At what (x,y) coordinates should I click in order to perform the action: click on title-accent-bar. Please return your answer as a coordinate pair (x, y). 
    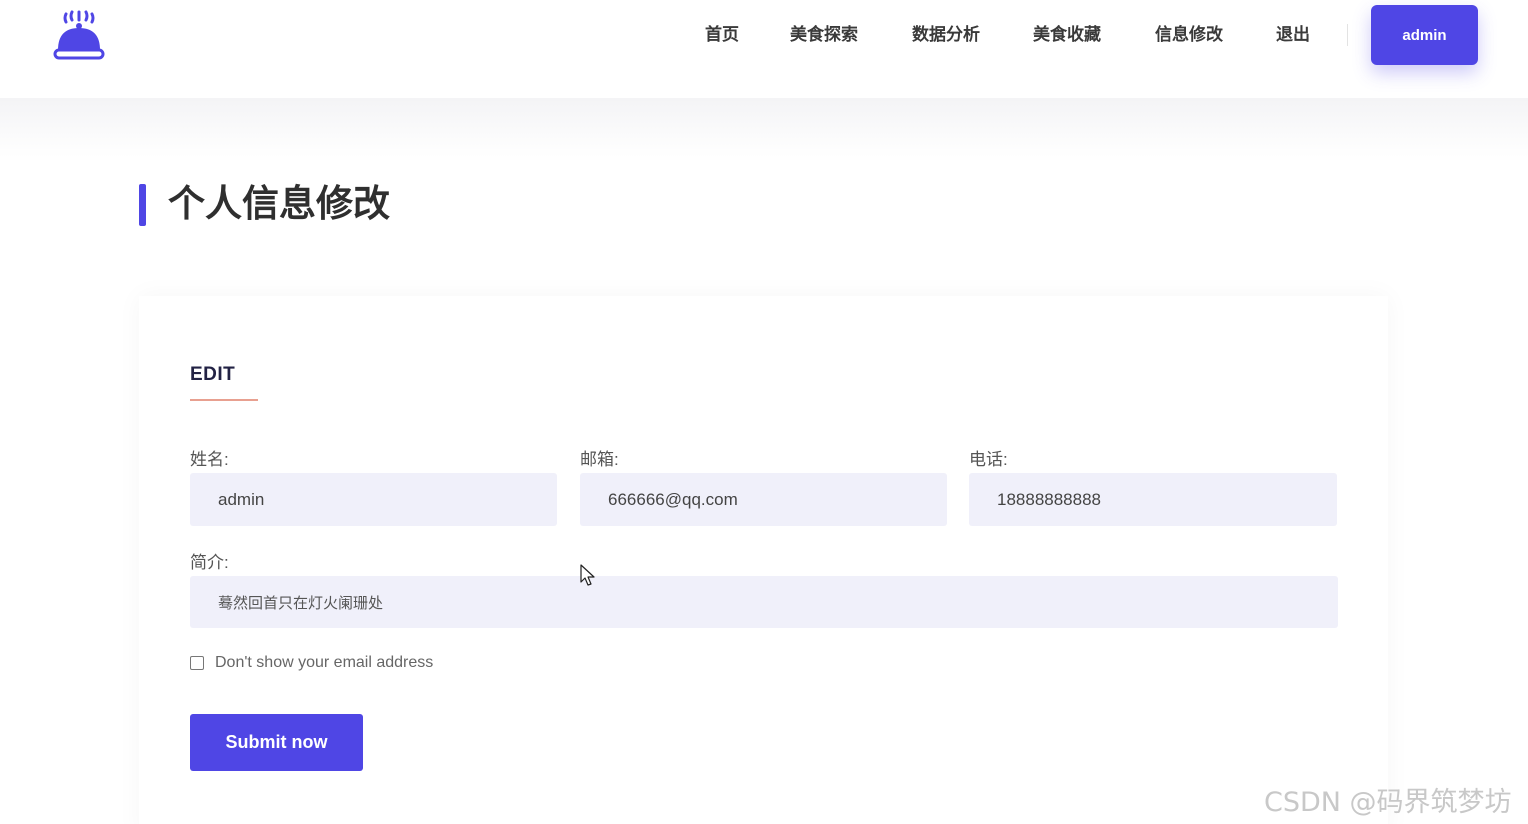
    Looking at the image, I should click on (142, 205).